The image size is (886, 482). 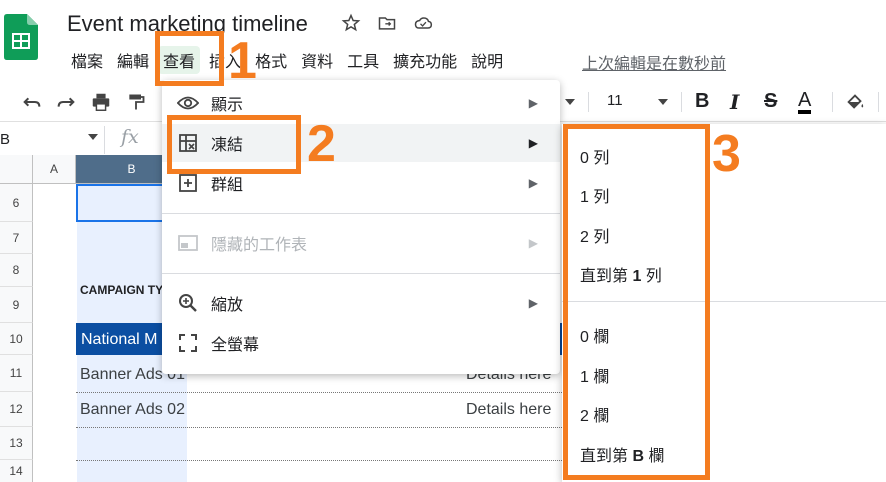 What do you see at coordinates (702, 101) in the screenshot?
I see `bold-button: B` at bounding box center [702, 101].